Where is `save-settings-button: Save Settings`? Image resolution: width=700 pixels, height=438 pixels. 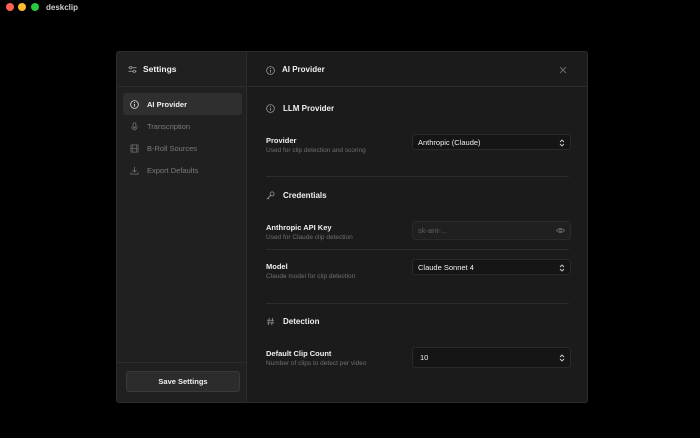
save-settings-button: Save Settings is located at coordinates (183, 381).